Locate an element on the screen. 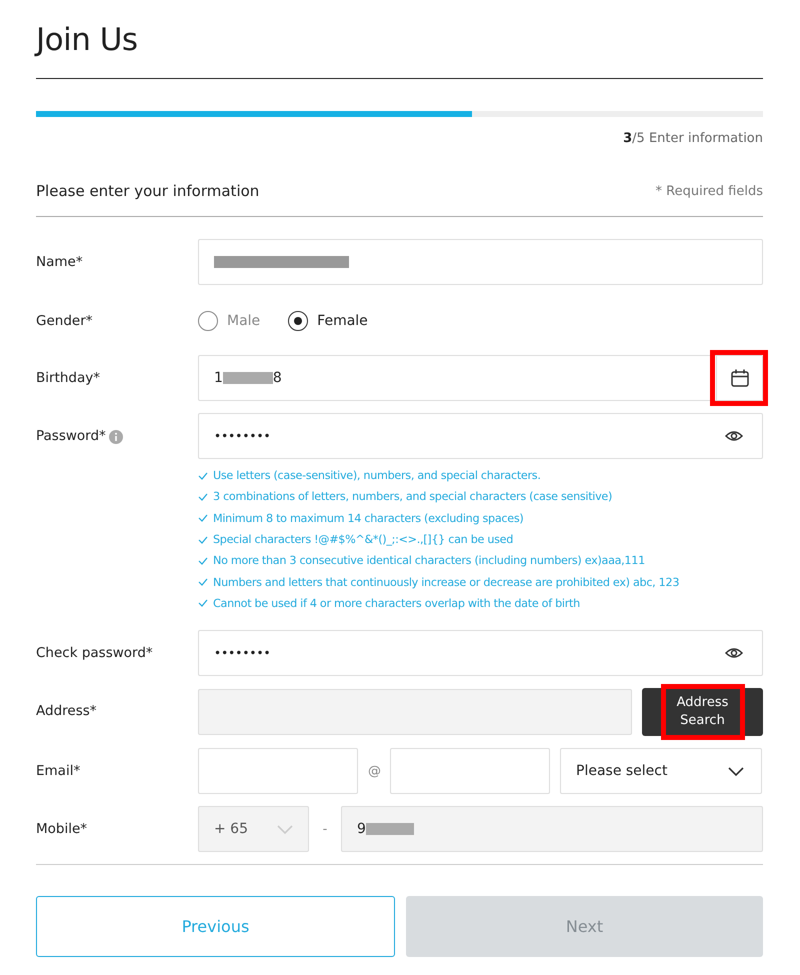 The height and width of the screenshot is (975, 800). field-label: Mobile* is located at coordinates (62, 829).